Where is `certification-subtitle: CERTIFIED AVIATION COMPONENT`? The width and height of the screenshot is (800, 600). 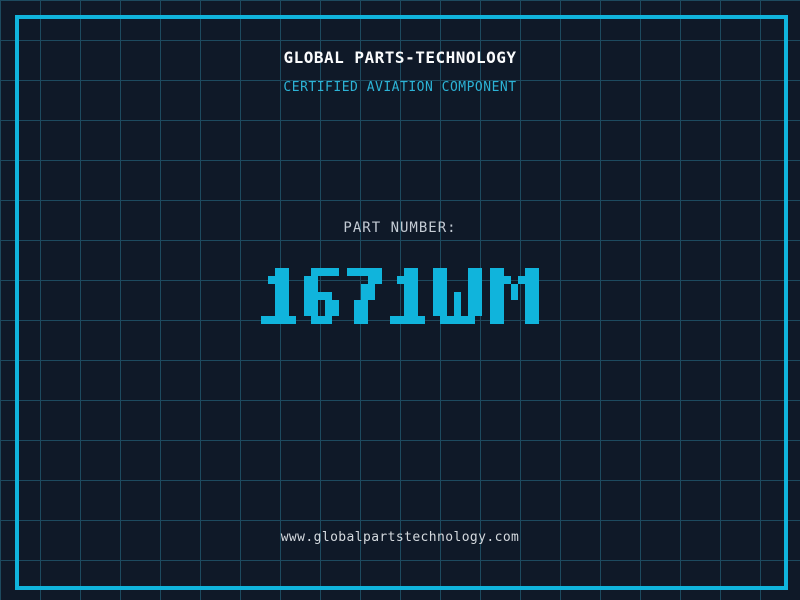
certification-subtitle: CERTIFIED AVIATION COMPONENT is located at coordinates (400, 87).